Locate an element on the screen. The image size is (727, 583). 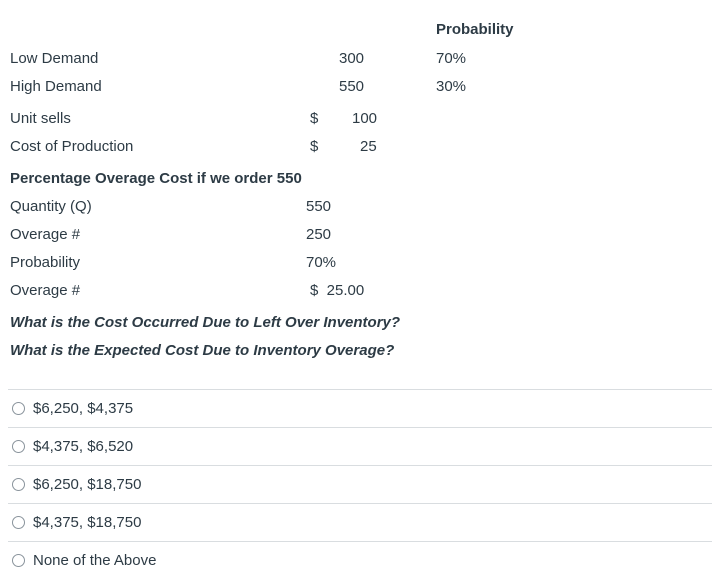
answer-label: $6,250, $4,375 is located at coordinates (83, 408).